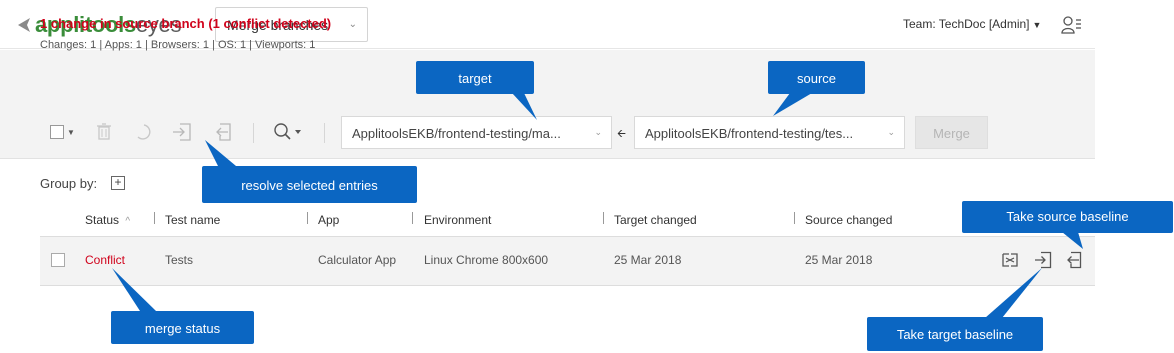  What do you see at coordinates (655, 220) in the screenshot?
I see `column-header-target-changed: Target changed` at bounding box center [655, 220].